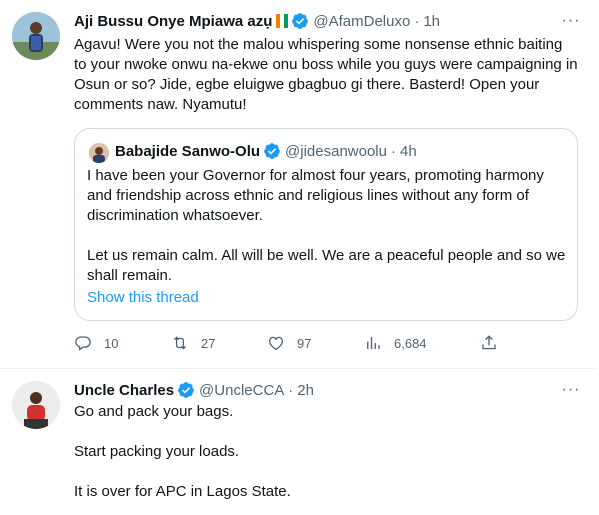 Image resolution: width=599 pixels, height=515 pixels. What do you see at coordinates (193, 343) in the screenshot?
I see `retweet-button: 27` at bounding box center [193, 343].